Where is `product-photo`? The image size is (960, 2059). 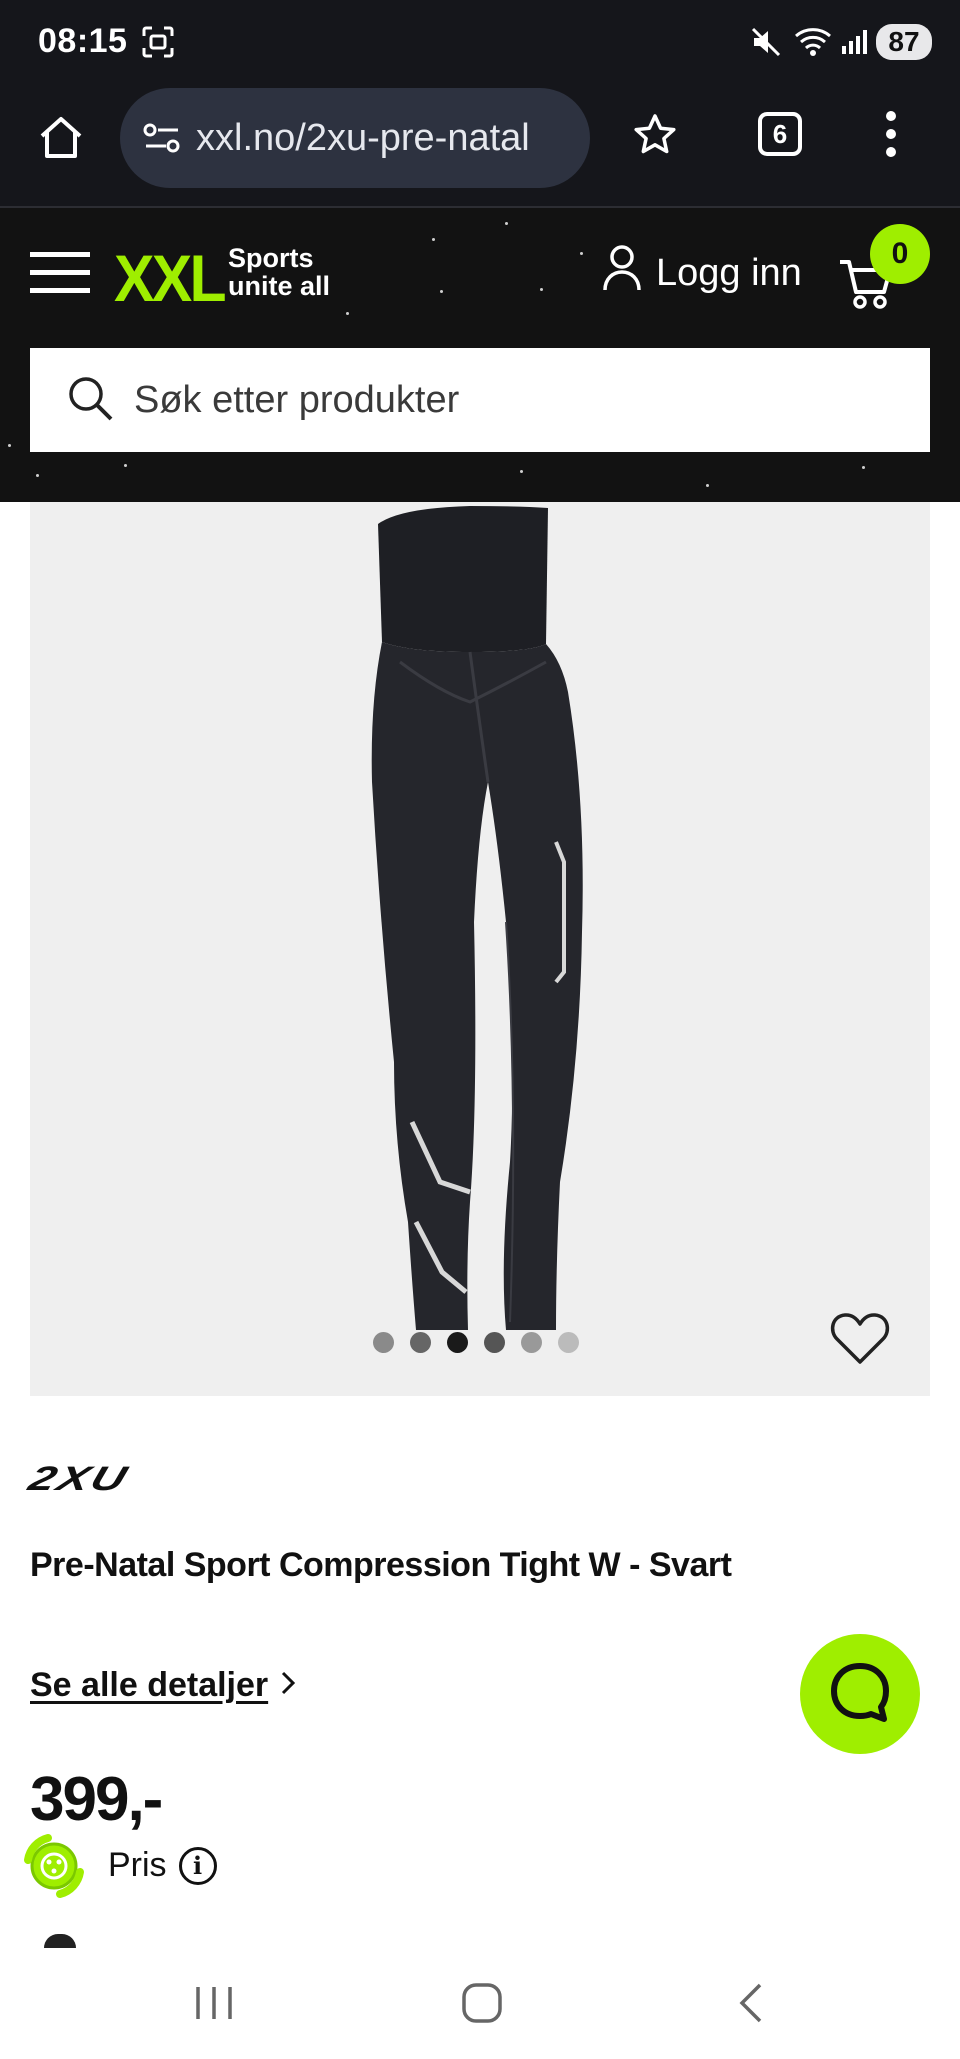 product-photo is located at coordinates (477, 918).